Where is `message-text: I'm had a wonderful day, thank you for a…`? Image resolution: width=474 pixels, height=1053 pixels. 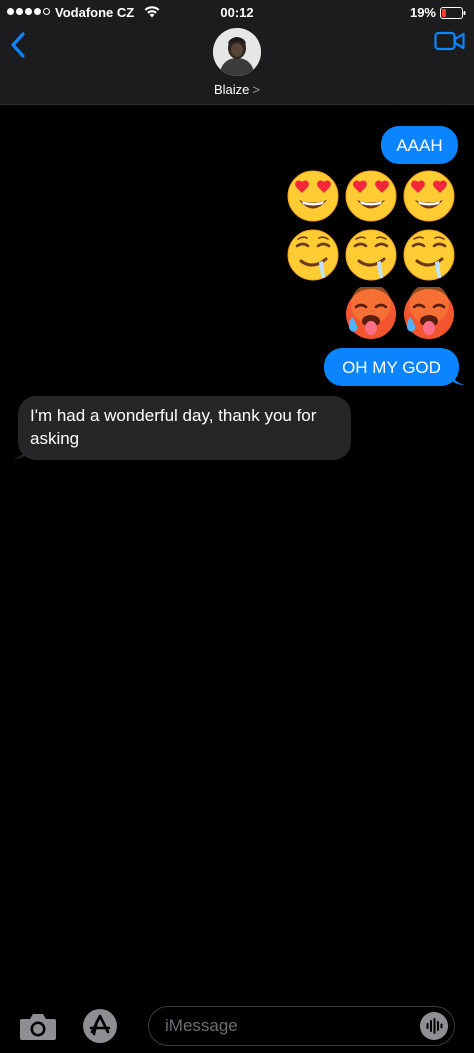 message-text: I'm had a wonderful day, thank you for a… is located at coordinates (173, 427).